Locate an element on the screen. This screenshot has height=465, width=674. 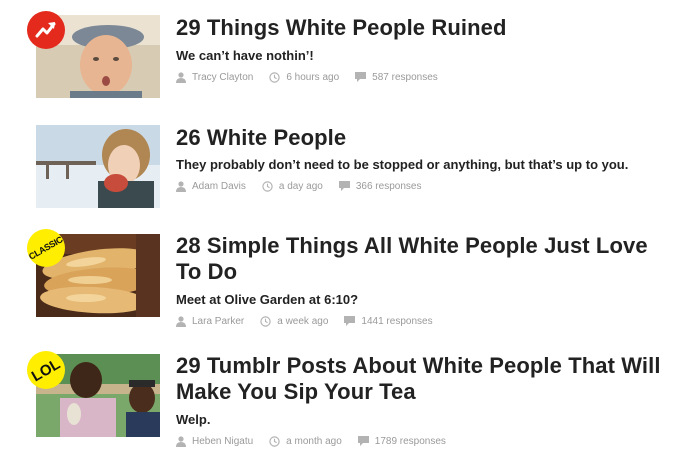
responses-link: 1789 responses is located at coordinates (401, 441).